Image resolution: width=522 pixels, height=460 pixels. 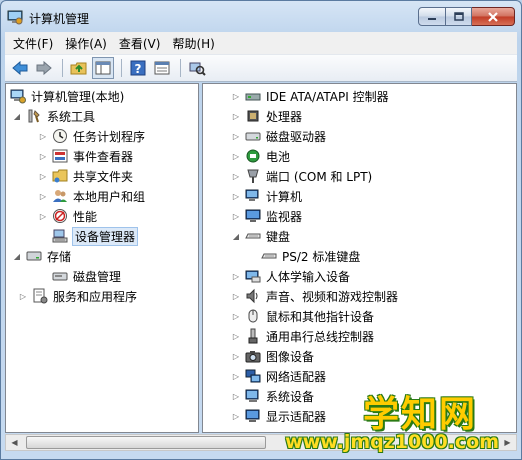 I want to click on maximize-button, so click(x=459, y=16).